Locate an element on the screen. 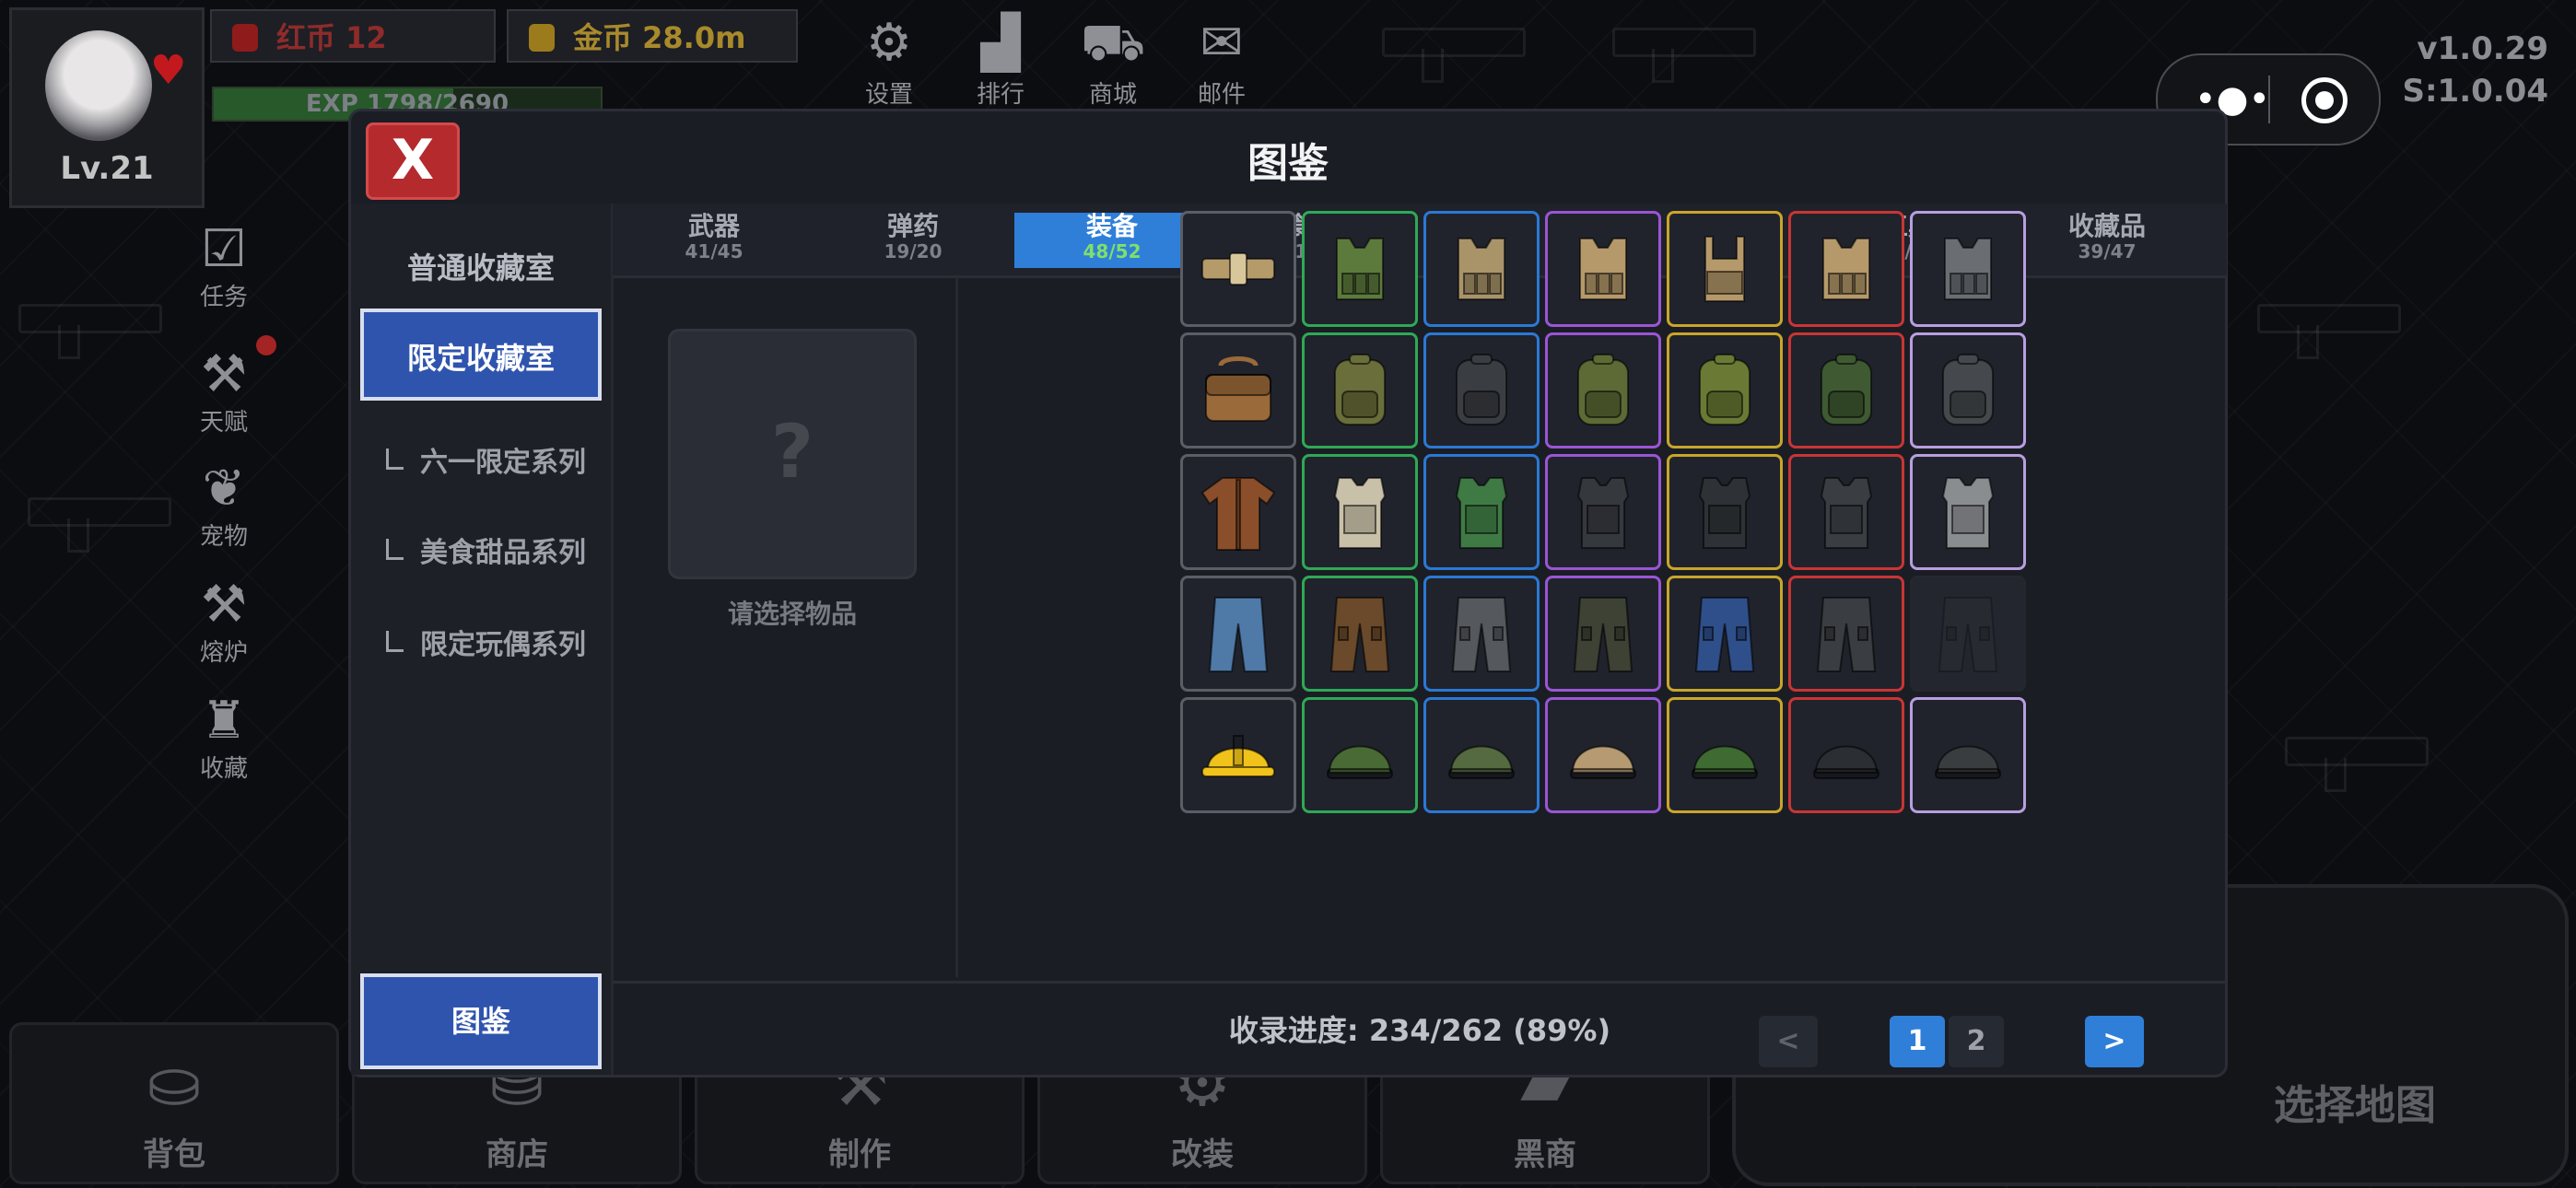  talent-button: ⚒ 天赋 is located at coordinates (223, 391).